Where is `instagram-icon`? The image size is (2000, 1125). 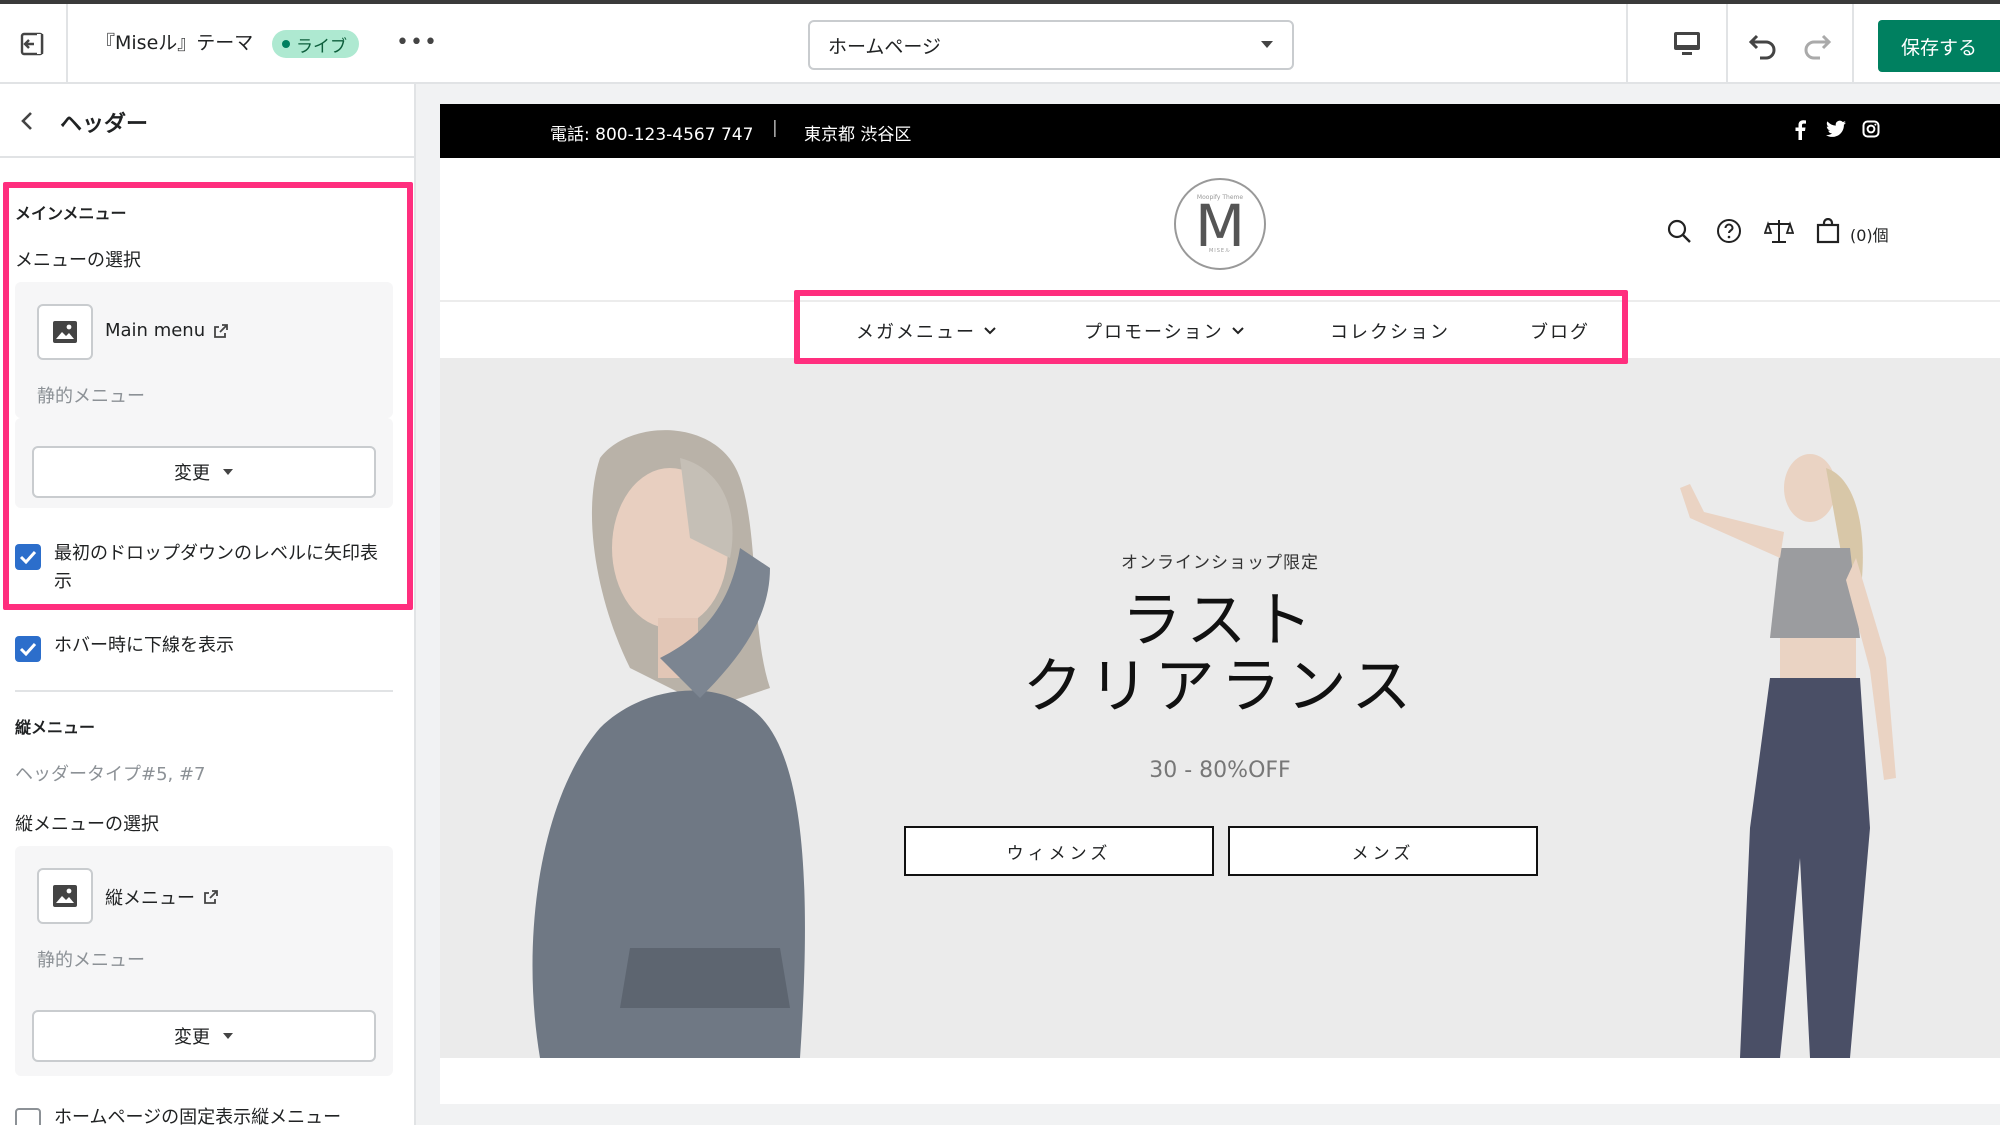 instagram-icon is located at coordinates (1871, 131).